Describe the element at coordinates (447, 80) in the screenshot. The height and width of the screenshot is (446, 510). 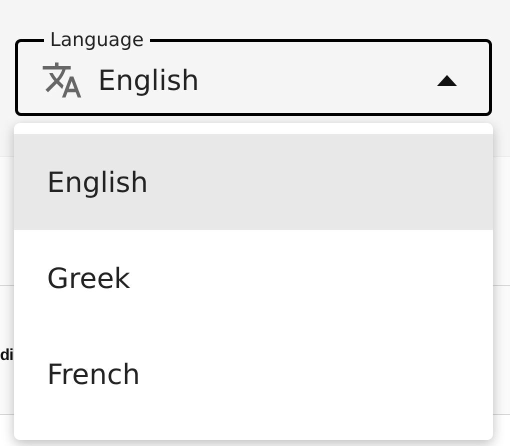
I see `caret-up-icon` at that location.